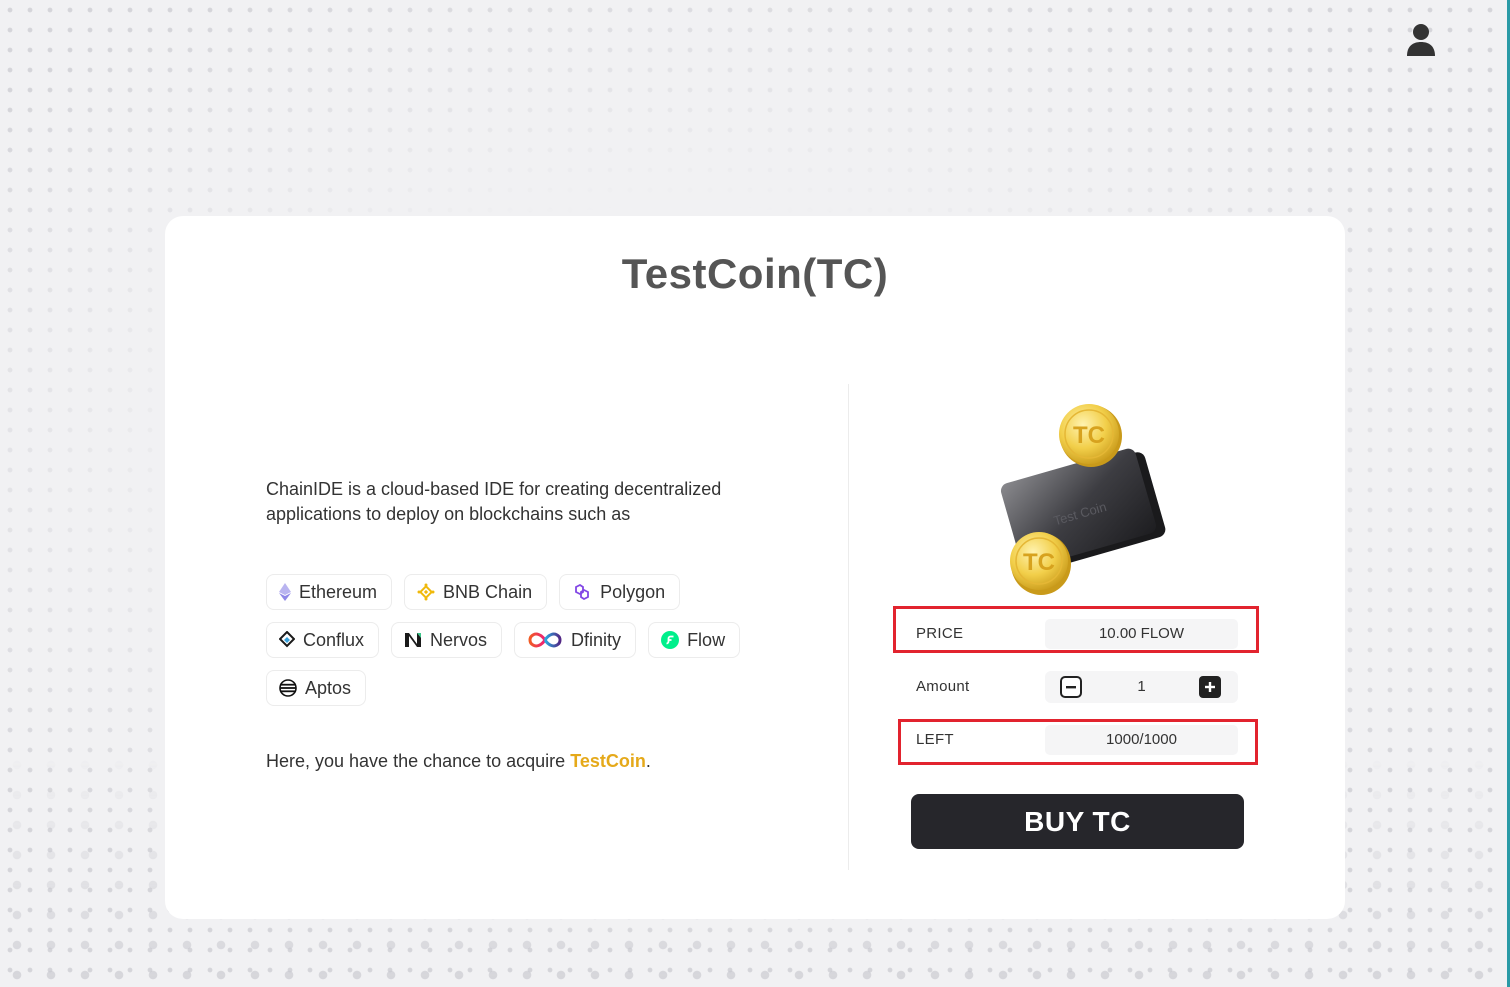 Image resolution: width=1510 pixels, height=987 pixels. Describe the element at coordinates (755, 273) in the screenshot. I see `page-title: TestCoin(TC)` at that location.